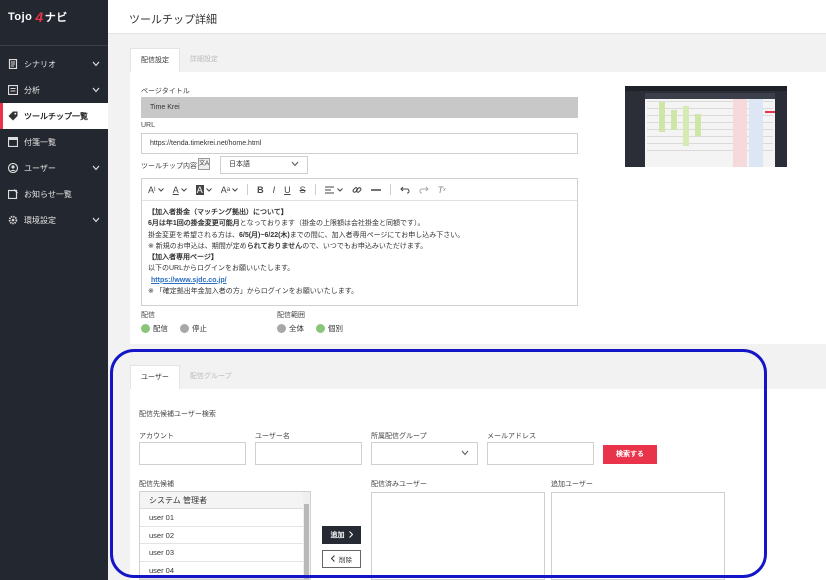 Image resolution: width=826 pixels, height=580 pixels. I want to click on tab-delivery-settings: 配信設定, so click(155, 60).